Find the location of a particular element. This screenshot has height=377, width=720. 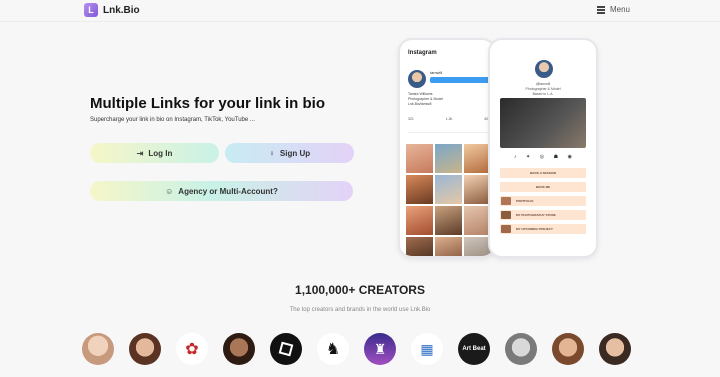

link-label: BOOK ME is located at coordinates (543, 187).